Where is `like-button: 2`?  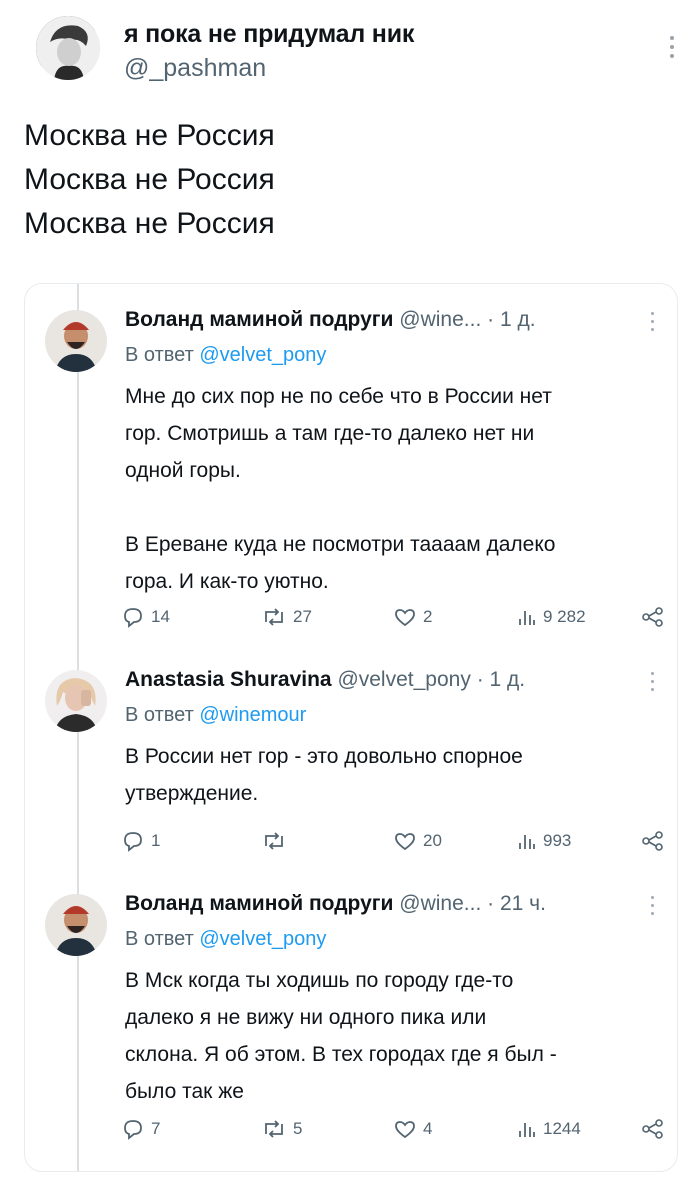
like-button: 2 is located at coordinates (412, 617).